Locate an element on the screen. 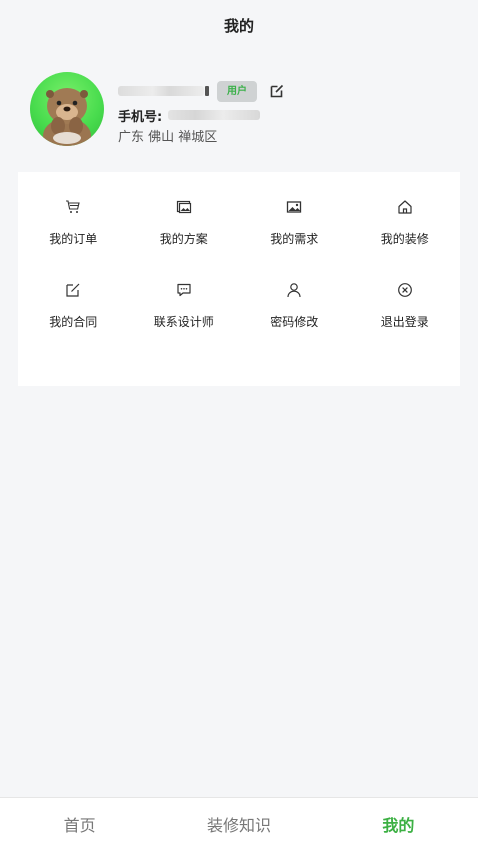  role-badge: 用户 is located at coordinates (237, 91).